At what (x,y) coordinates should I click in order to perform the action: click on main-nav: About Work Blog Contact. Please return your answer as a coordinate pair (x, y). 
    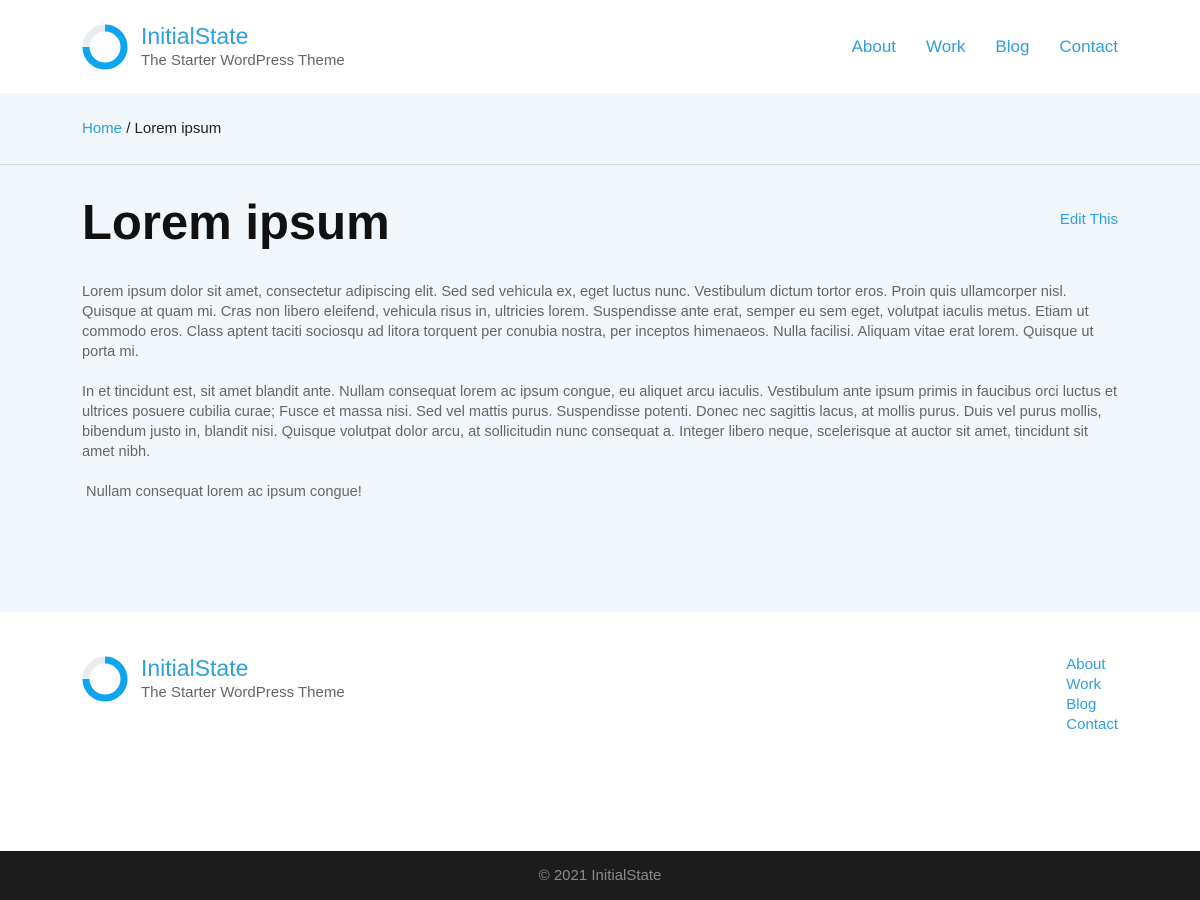
    Looking at the image, I should click on (985, 47).